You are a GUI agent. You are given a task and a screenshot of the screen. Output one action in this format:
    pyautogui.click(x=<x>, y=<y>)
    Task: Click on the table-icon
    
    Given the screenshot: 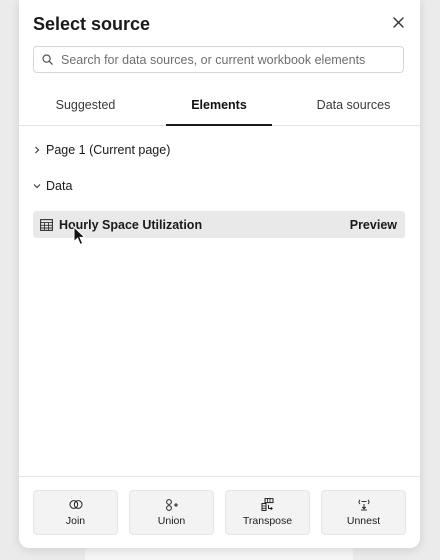 What is the action you would take?
    pyautogui.click(x=47, y=225)
    